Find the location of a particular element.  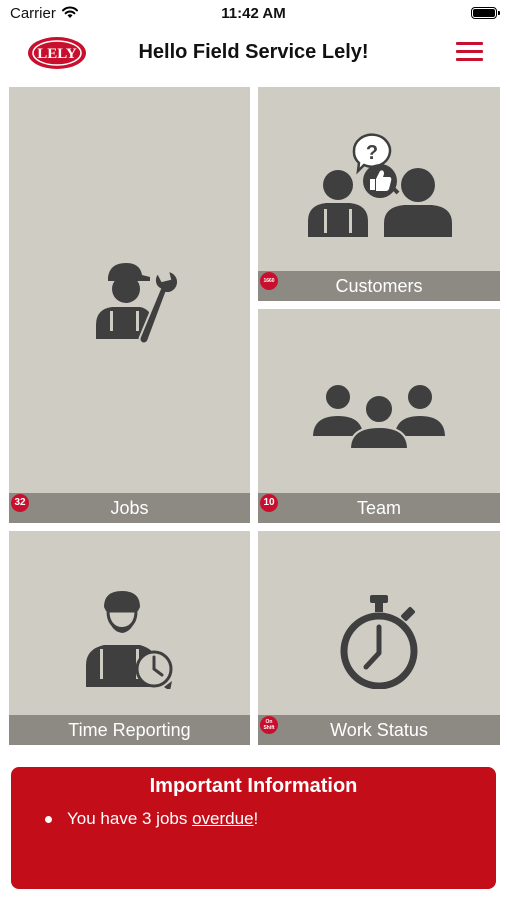

info-list-item: You have 3 jobs overdue ! is located at coordinates (151, 819).